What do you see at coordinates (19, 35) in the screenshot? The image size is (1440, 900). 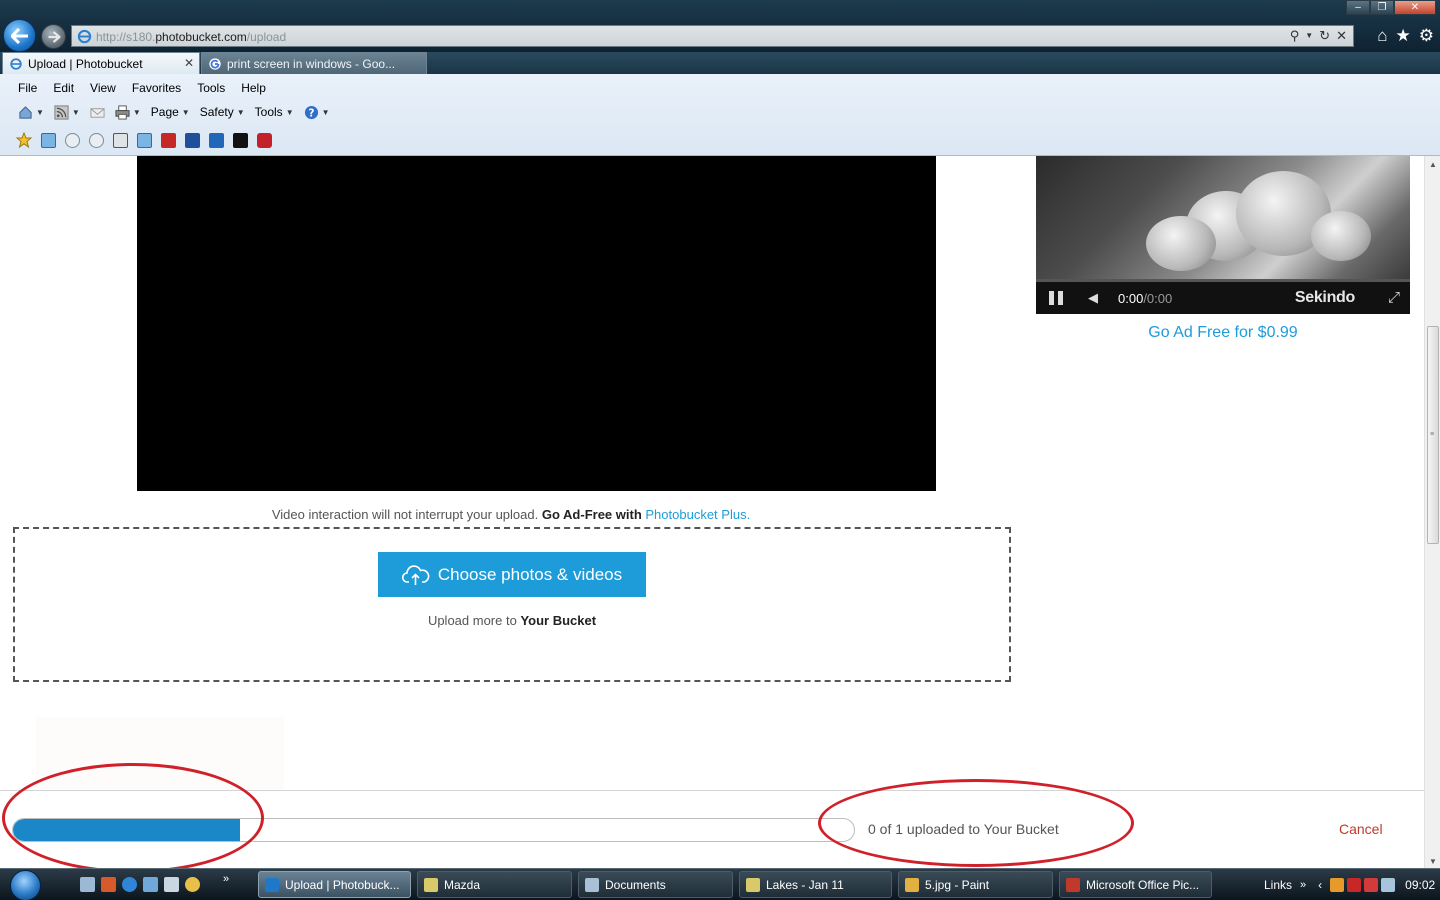 I see `back-button` at bounding box center [19, 35].